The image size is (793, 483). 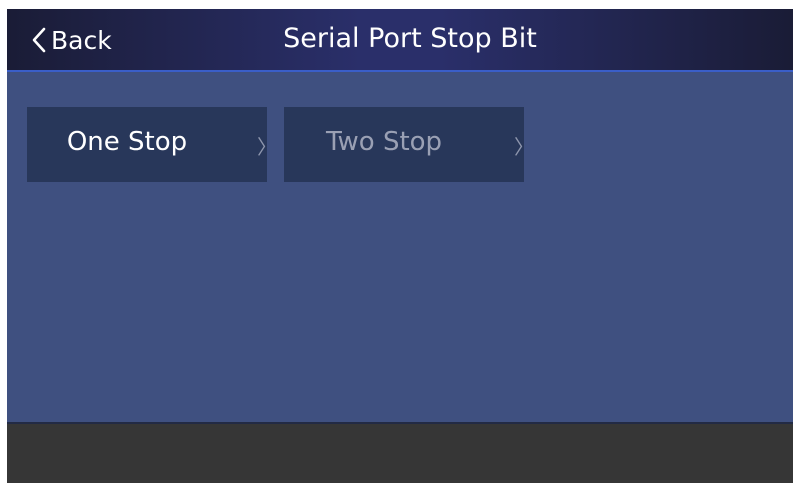 I want to click on page-title: Serial Port Stop Bit, so click(x=410, y=38).